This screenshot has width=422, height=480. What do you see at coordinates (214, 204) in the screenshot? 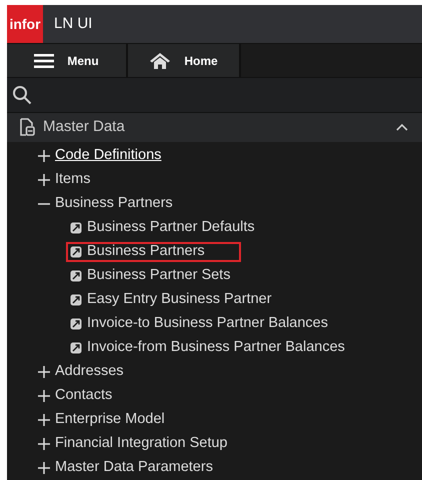
I see `tree-category: Business Partners` at bounding box center [214, 204].